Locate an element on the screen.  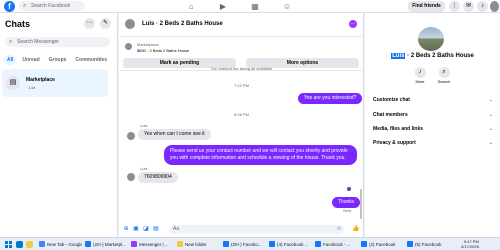
system-clock: 9:47 PM 3/17/2025 is located at coordinates (470, 244).